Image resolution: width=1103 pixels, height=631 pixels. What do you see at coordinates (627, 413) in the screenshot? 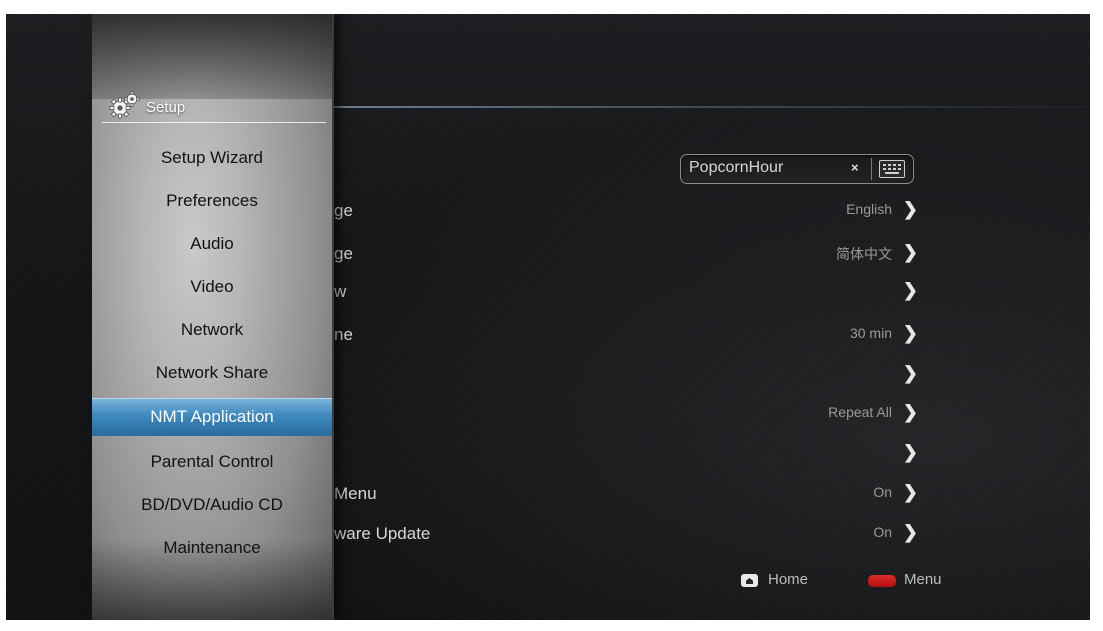
I see `setting-row-repeat: Repeat All ❯` at bounding box center [627, 413].